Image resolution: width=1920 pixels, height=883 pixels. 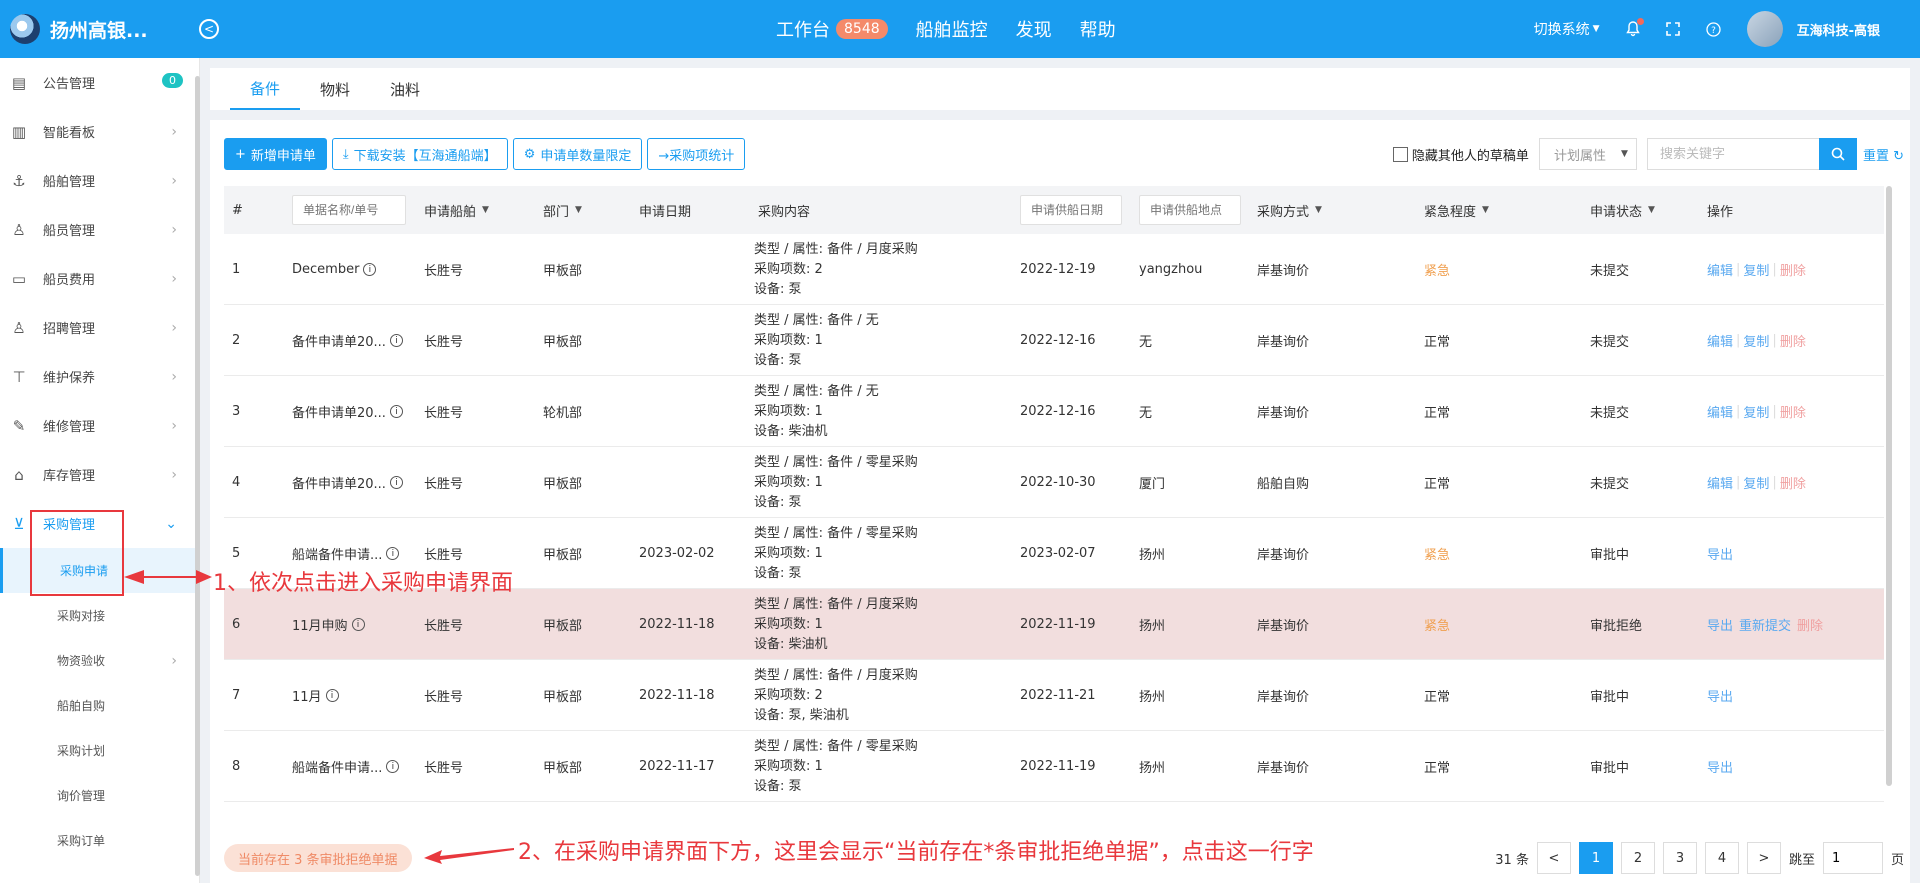 I want to click on search-input, so click(x=1732, y=154).